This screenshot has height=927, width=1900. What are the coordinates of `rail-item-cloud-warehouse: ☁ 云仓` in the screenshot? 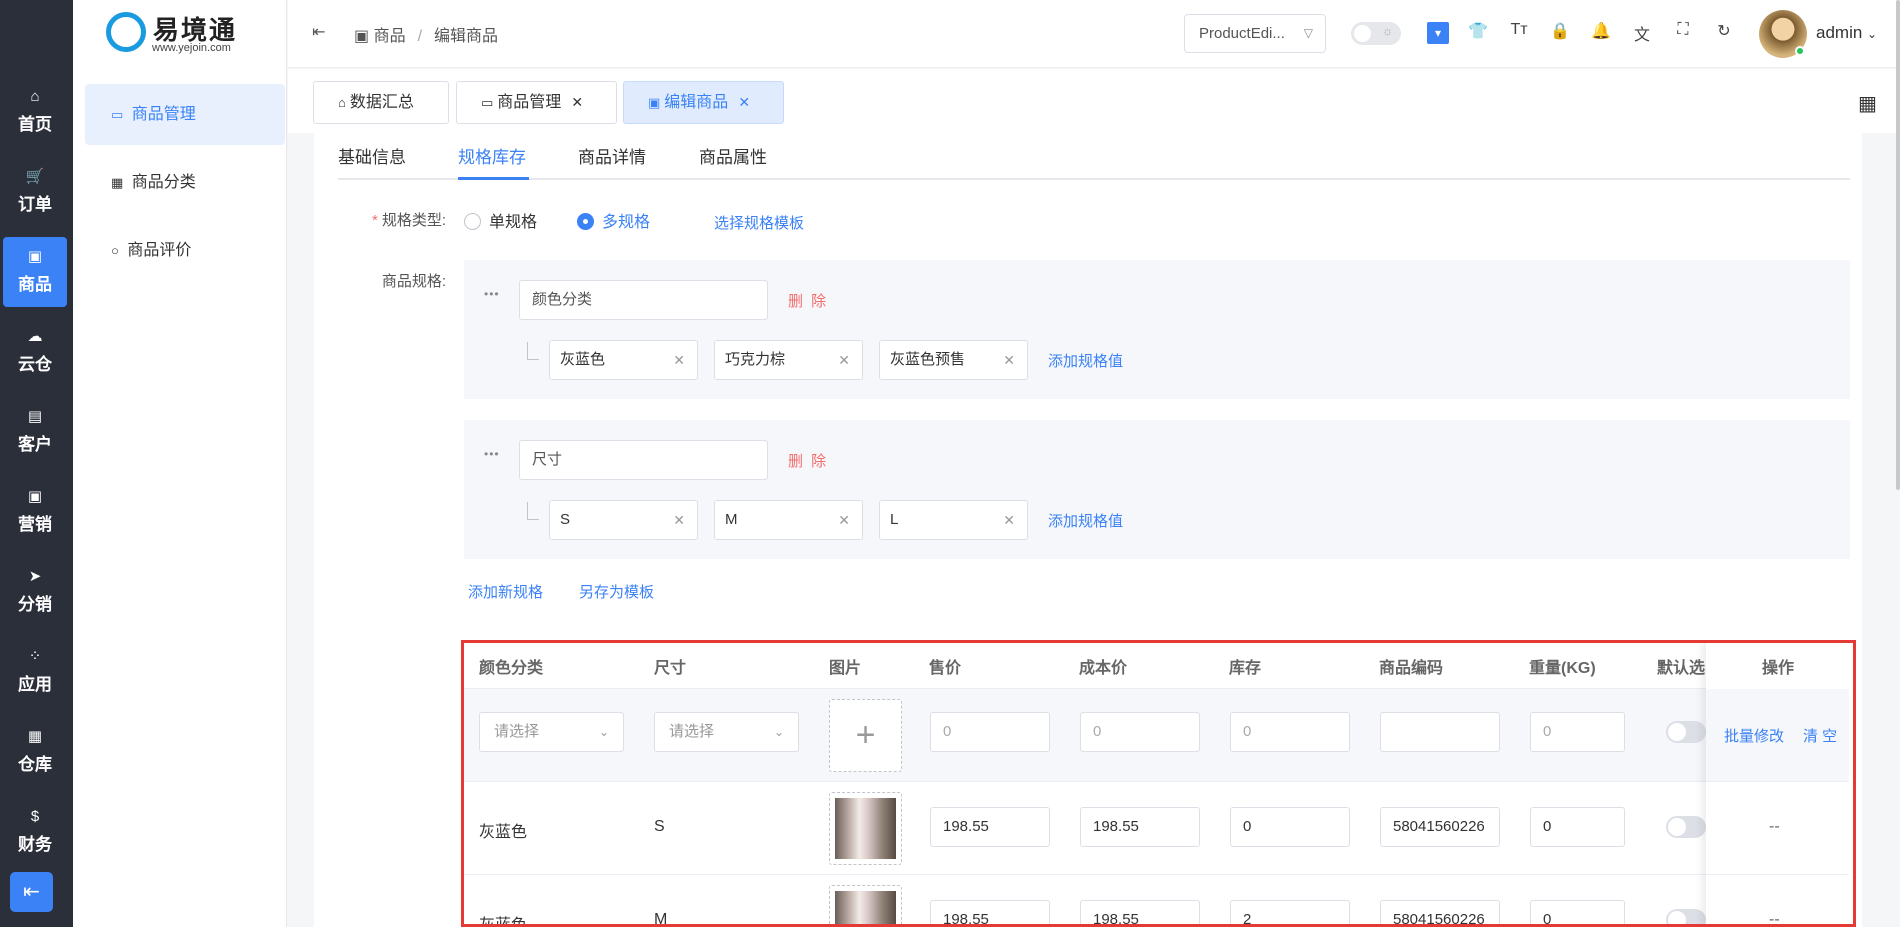 It's located at (35, 352).